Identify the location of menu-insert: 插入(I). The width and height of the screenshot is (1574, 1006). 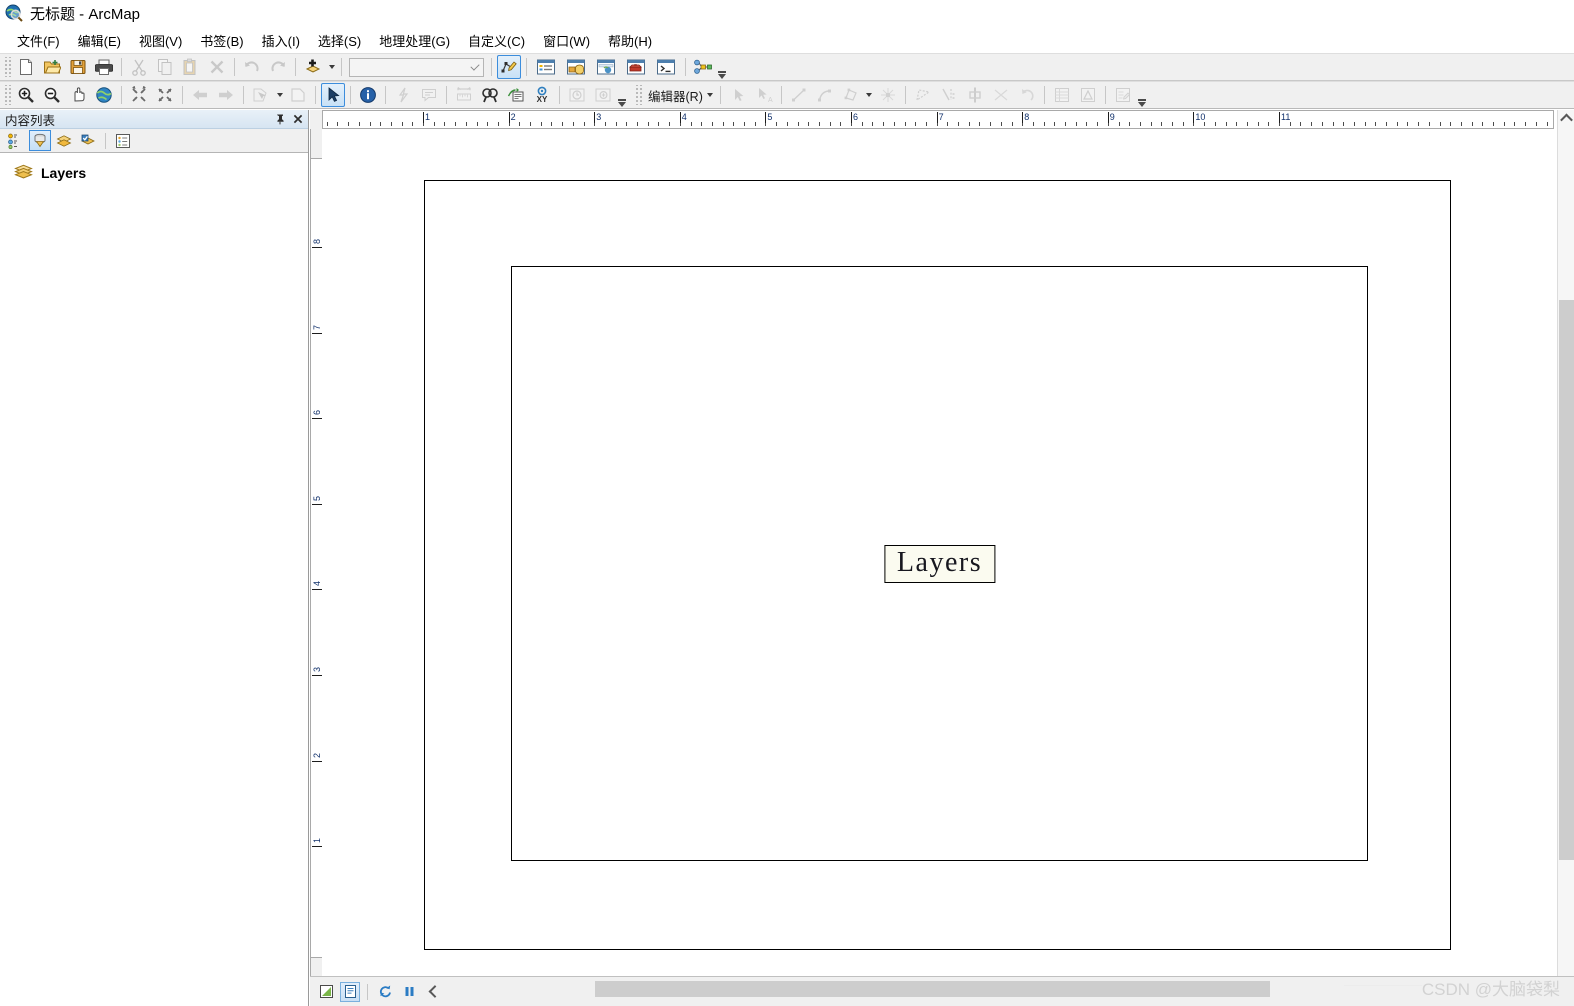
(281, 40).